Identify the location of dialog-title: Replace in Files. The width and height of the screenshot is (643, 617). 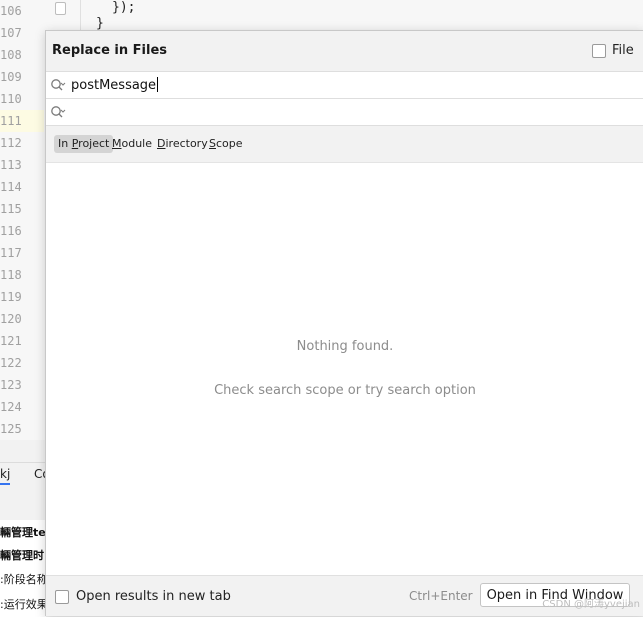
(109, 50).